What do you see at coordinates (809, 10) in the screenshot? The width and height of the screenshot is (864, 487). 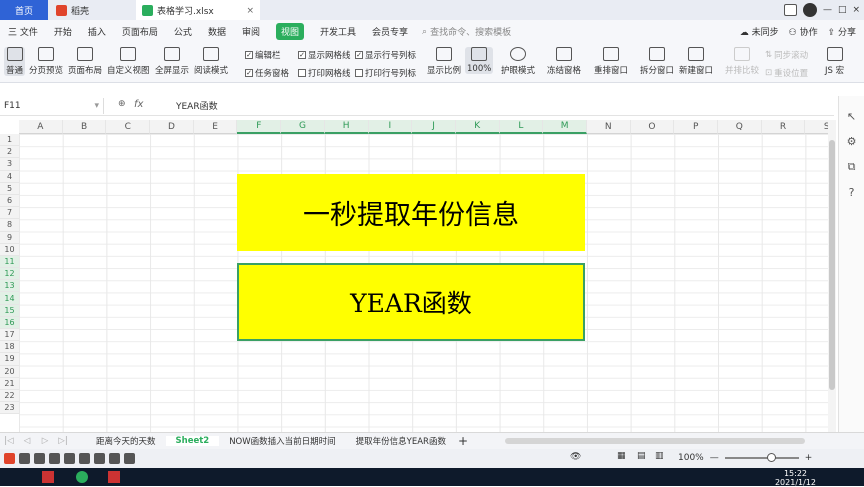 I see `avatar` at bounding box center [809, 10].